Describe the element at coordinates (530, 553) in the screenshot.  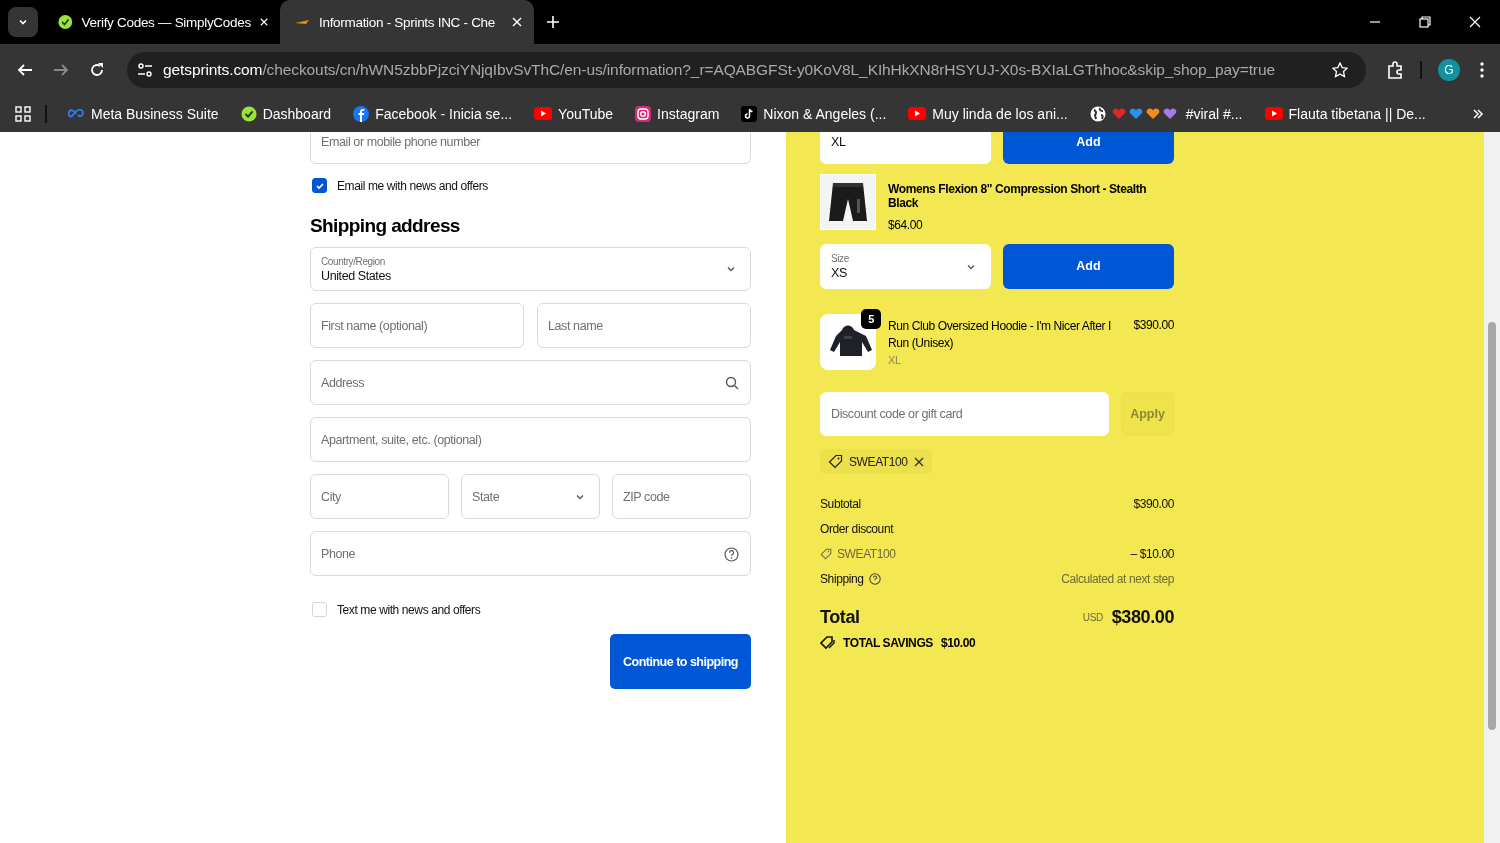
I see `phone-field: Phone` at that location.